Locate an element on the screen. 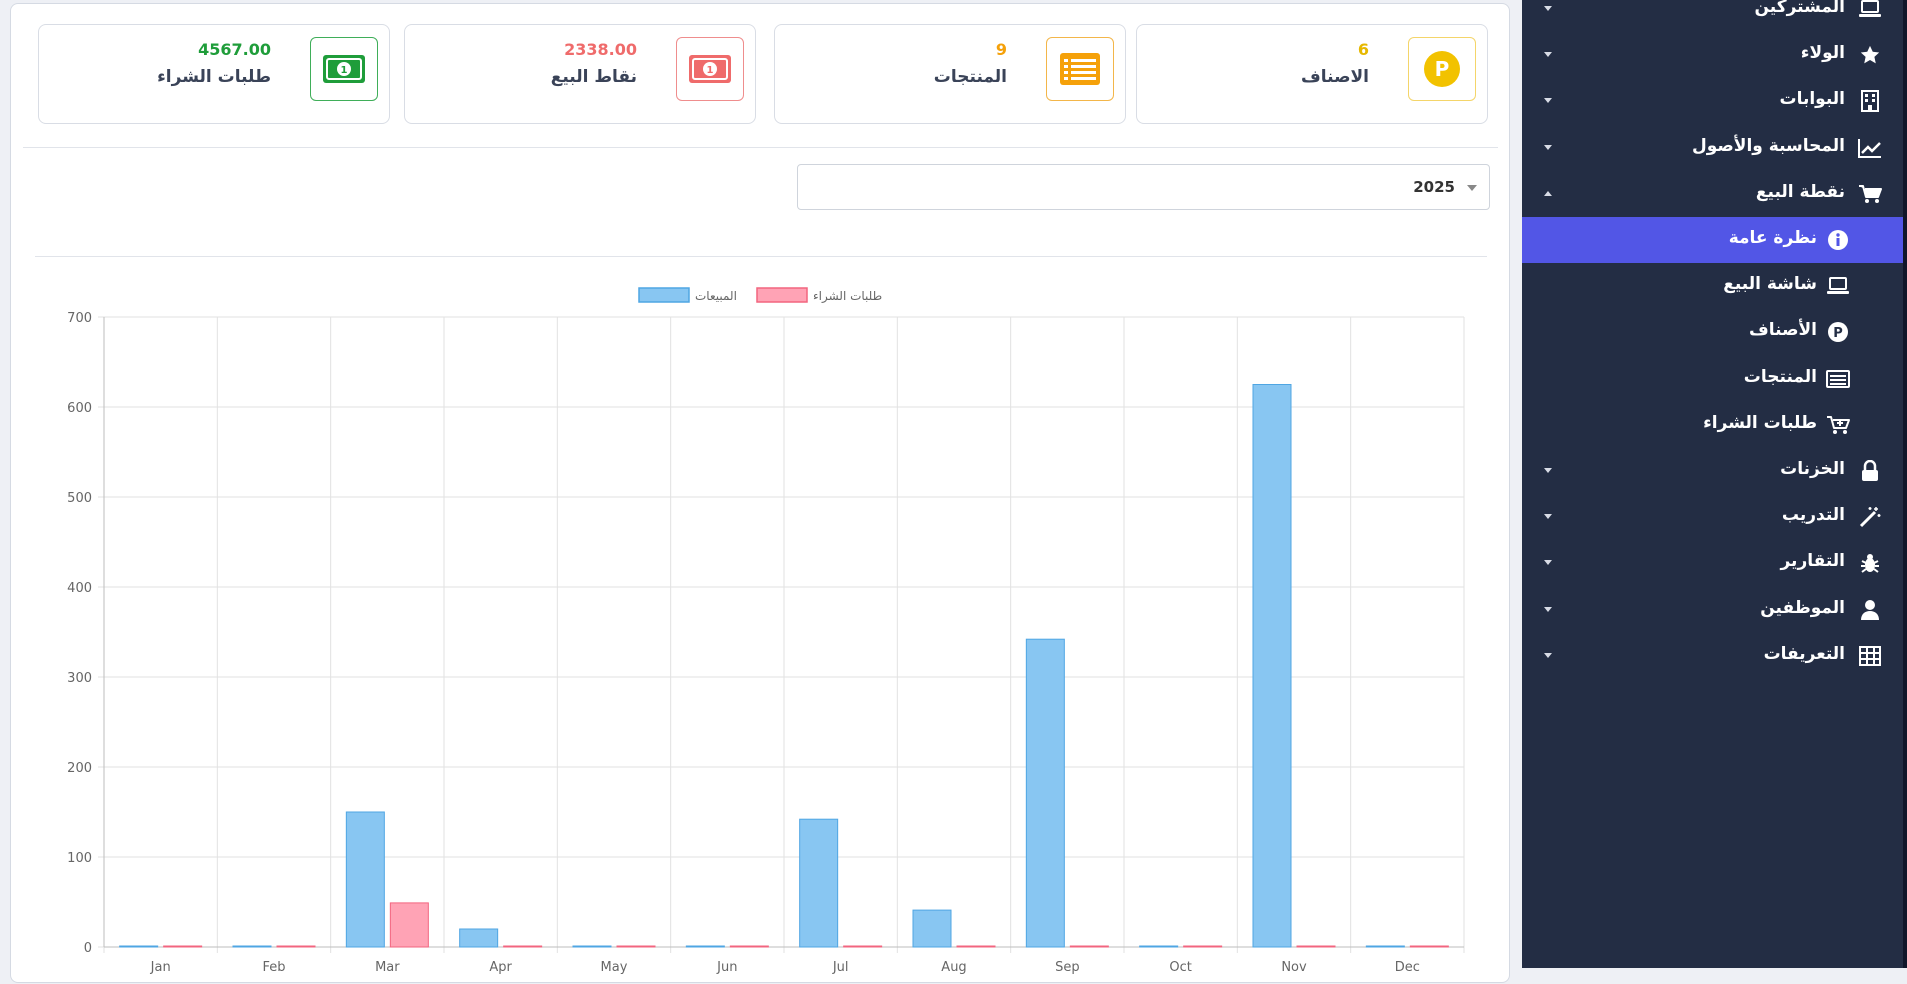 The width and height of the screenshot is (1907, 984). magic-wand-icon is located at coordinates (1870, 517).